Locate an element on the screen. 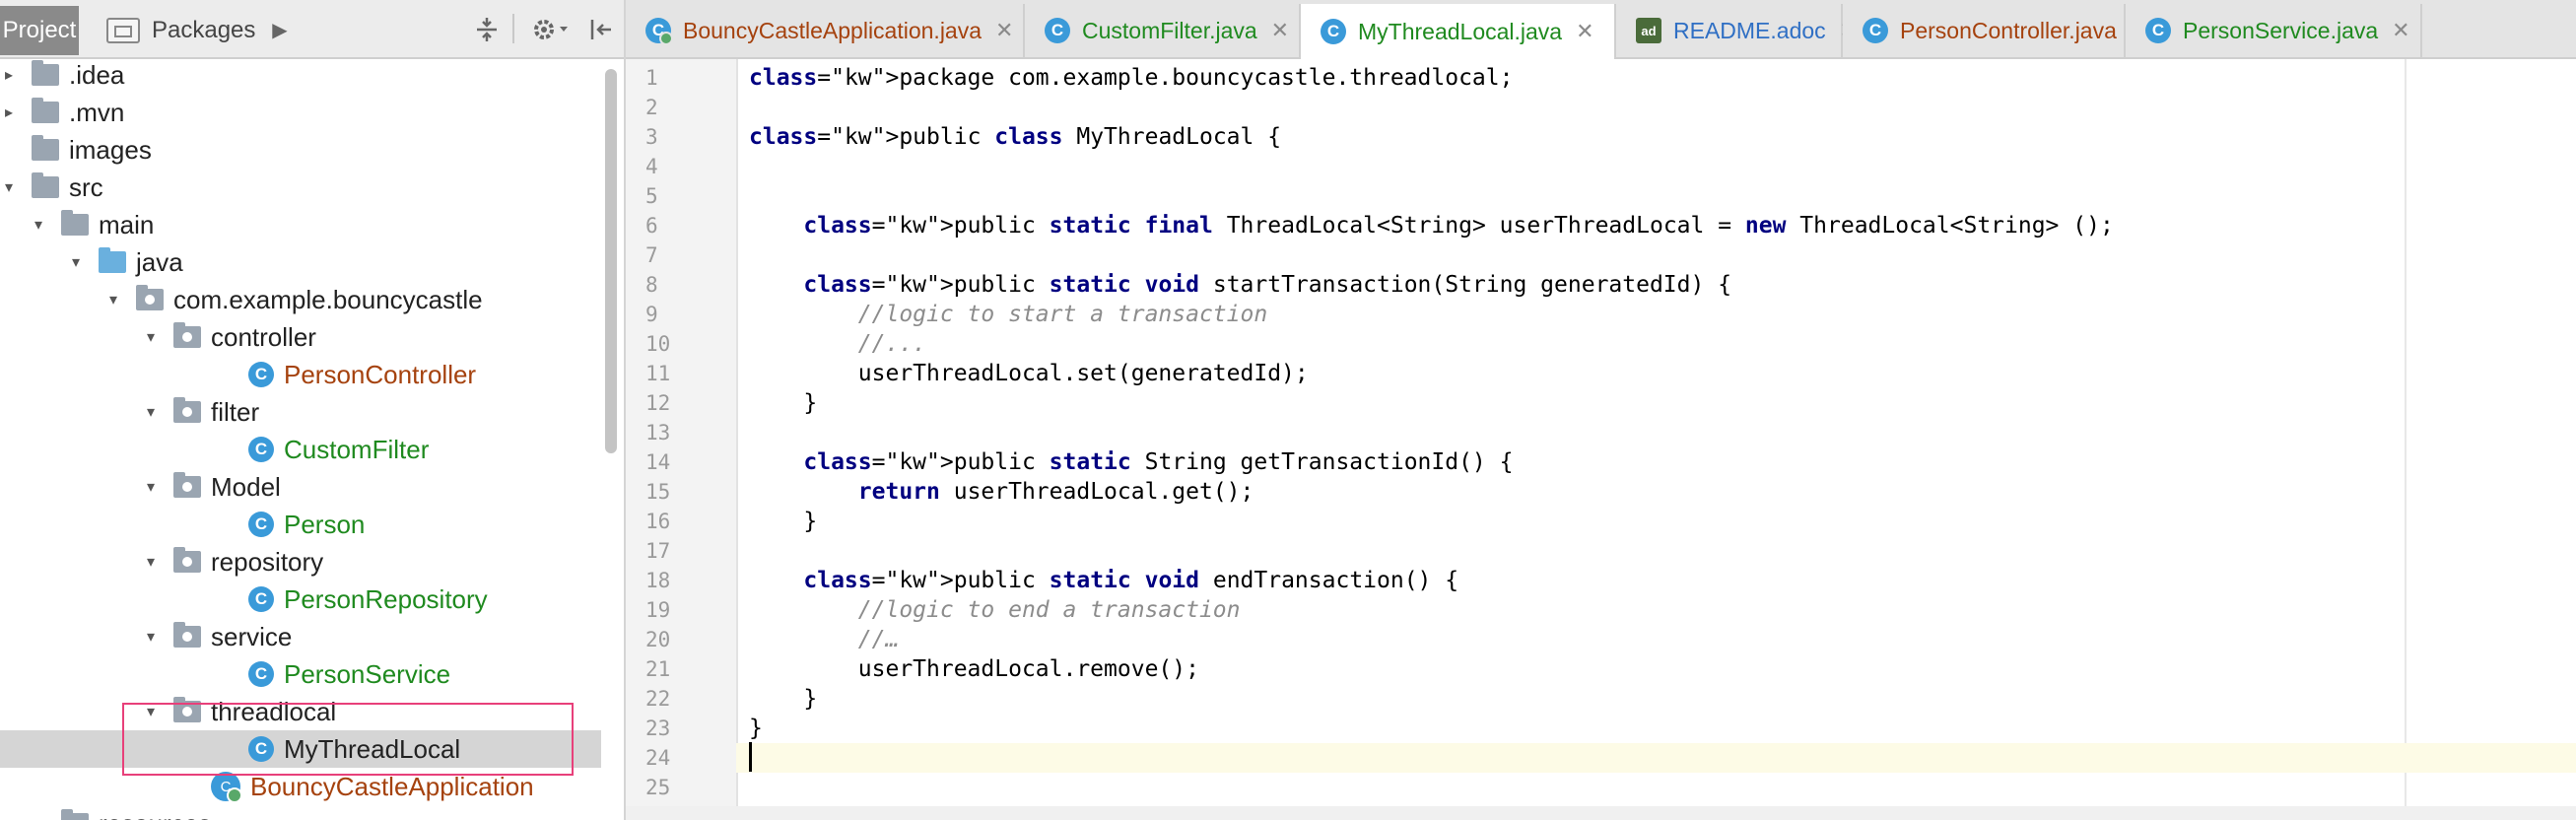 The height and width of the screenshot is (820, 2576). line-number: 11 is located at coordinates (658, 374).